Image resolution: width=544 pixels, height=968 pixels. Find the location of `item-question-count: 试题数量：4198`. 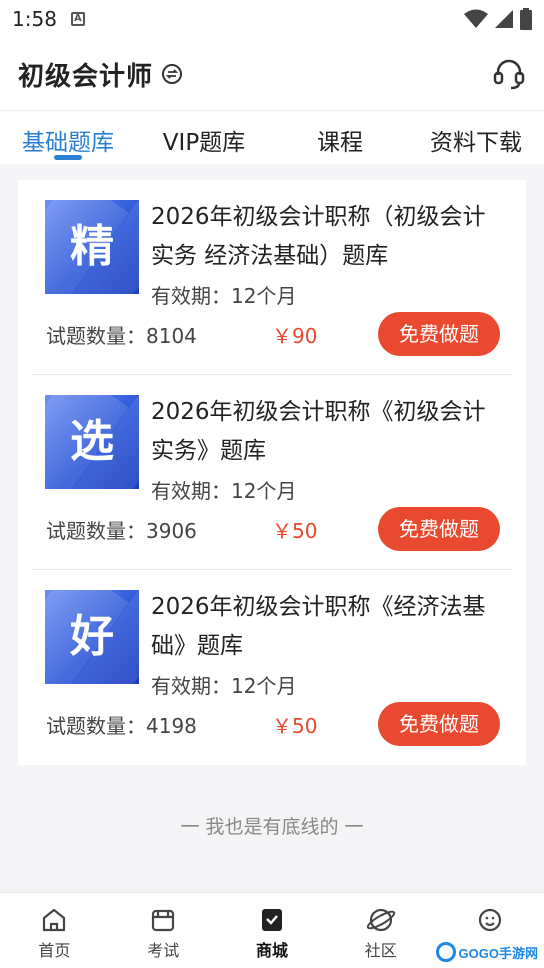

item-question-count: 试题数量：4198 is located at coordinates (121, 726).